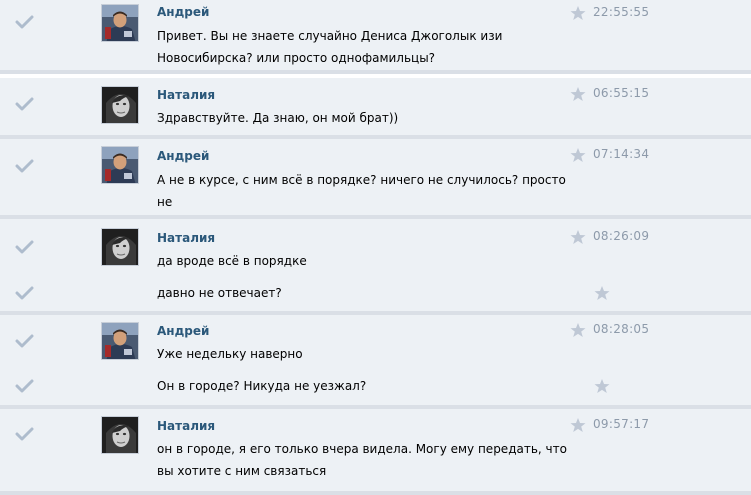 This screenshot has width=751, height=495. I want to click on message-line: давно не отвечает?, so click(219, 293).